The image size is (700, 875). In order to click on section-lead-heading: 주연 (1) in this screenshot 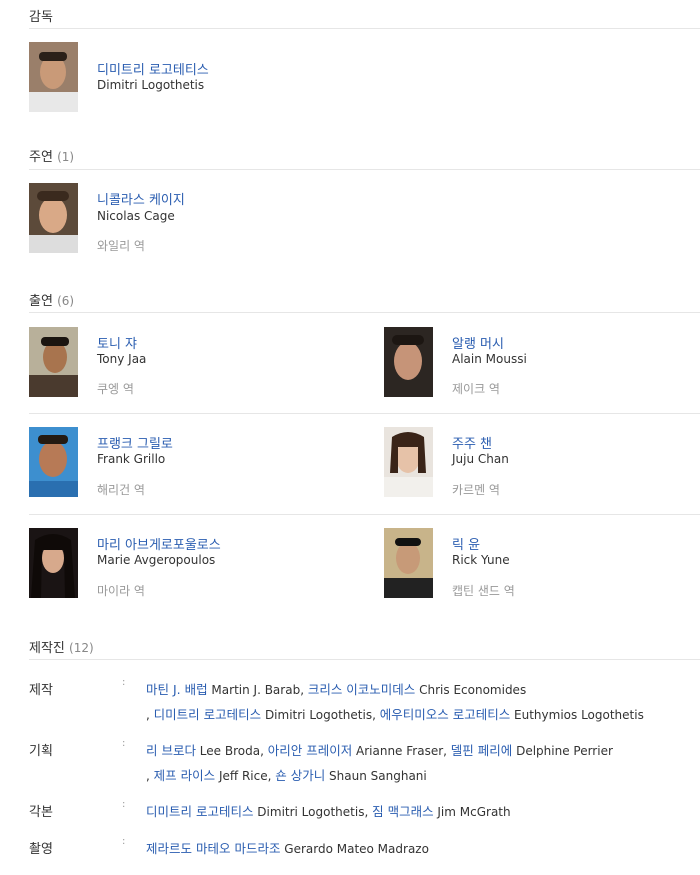, I will do `click(51, 155)`.